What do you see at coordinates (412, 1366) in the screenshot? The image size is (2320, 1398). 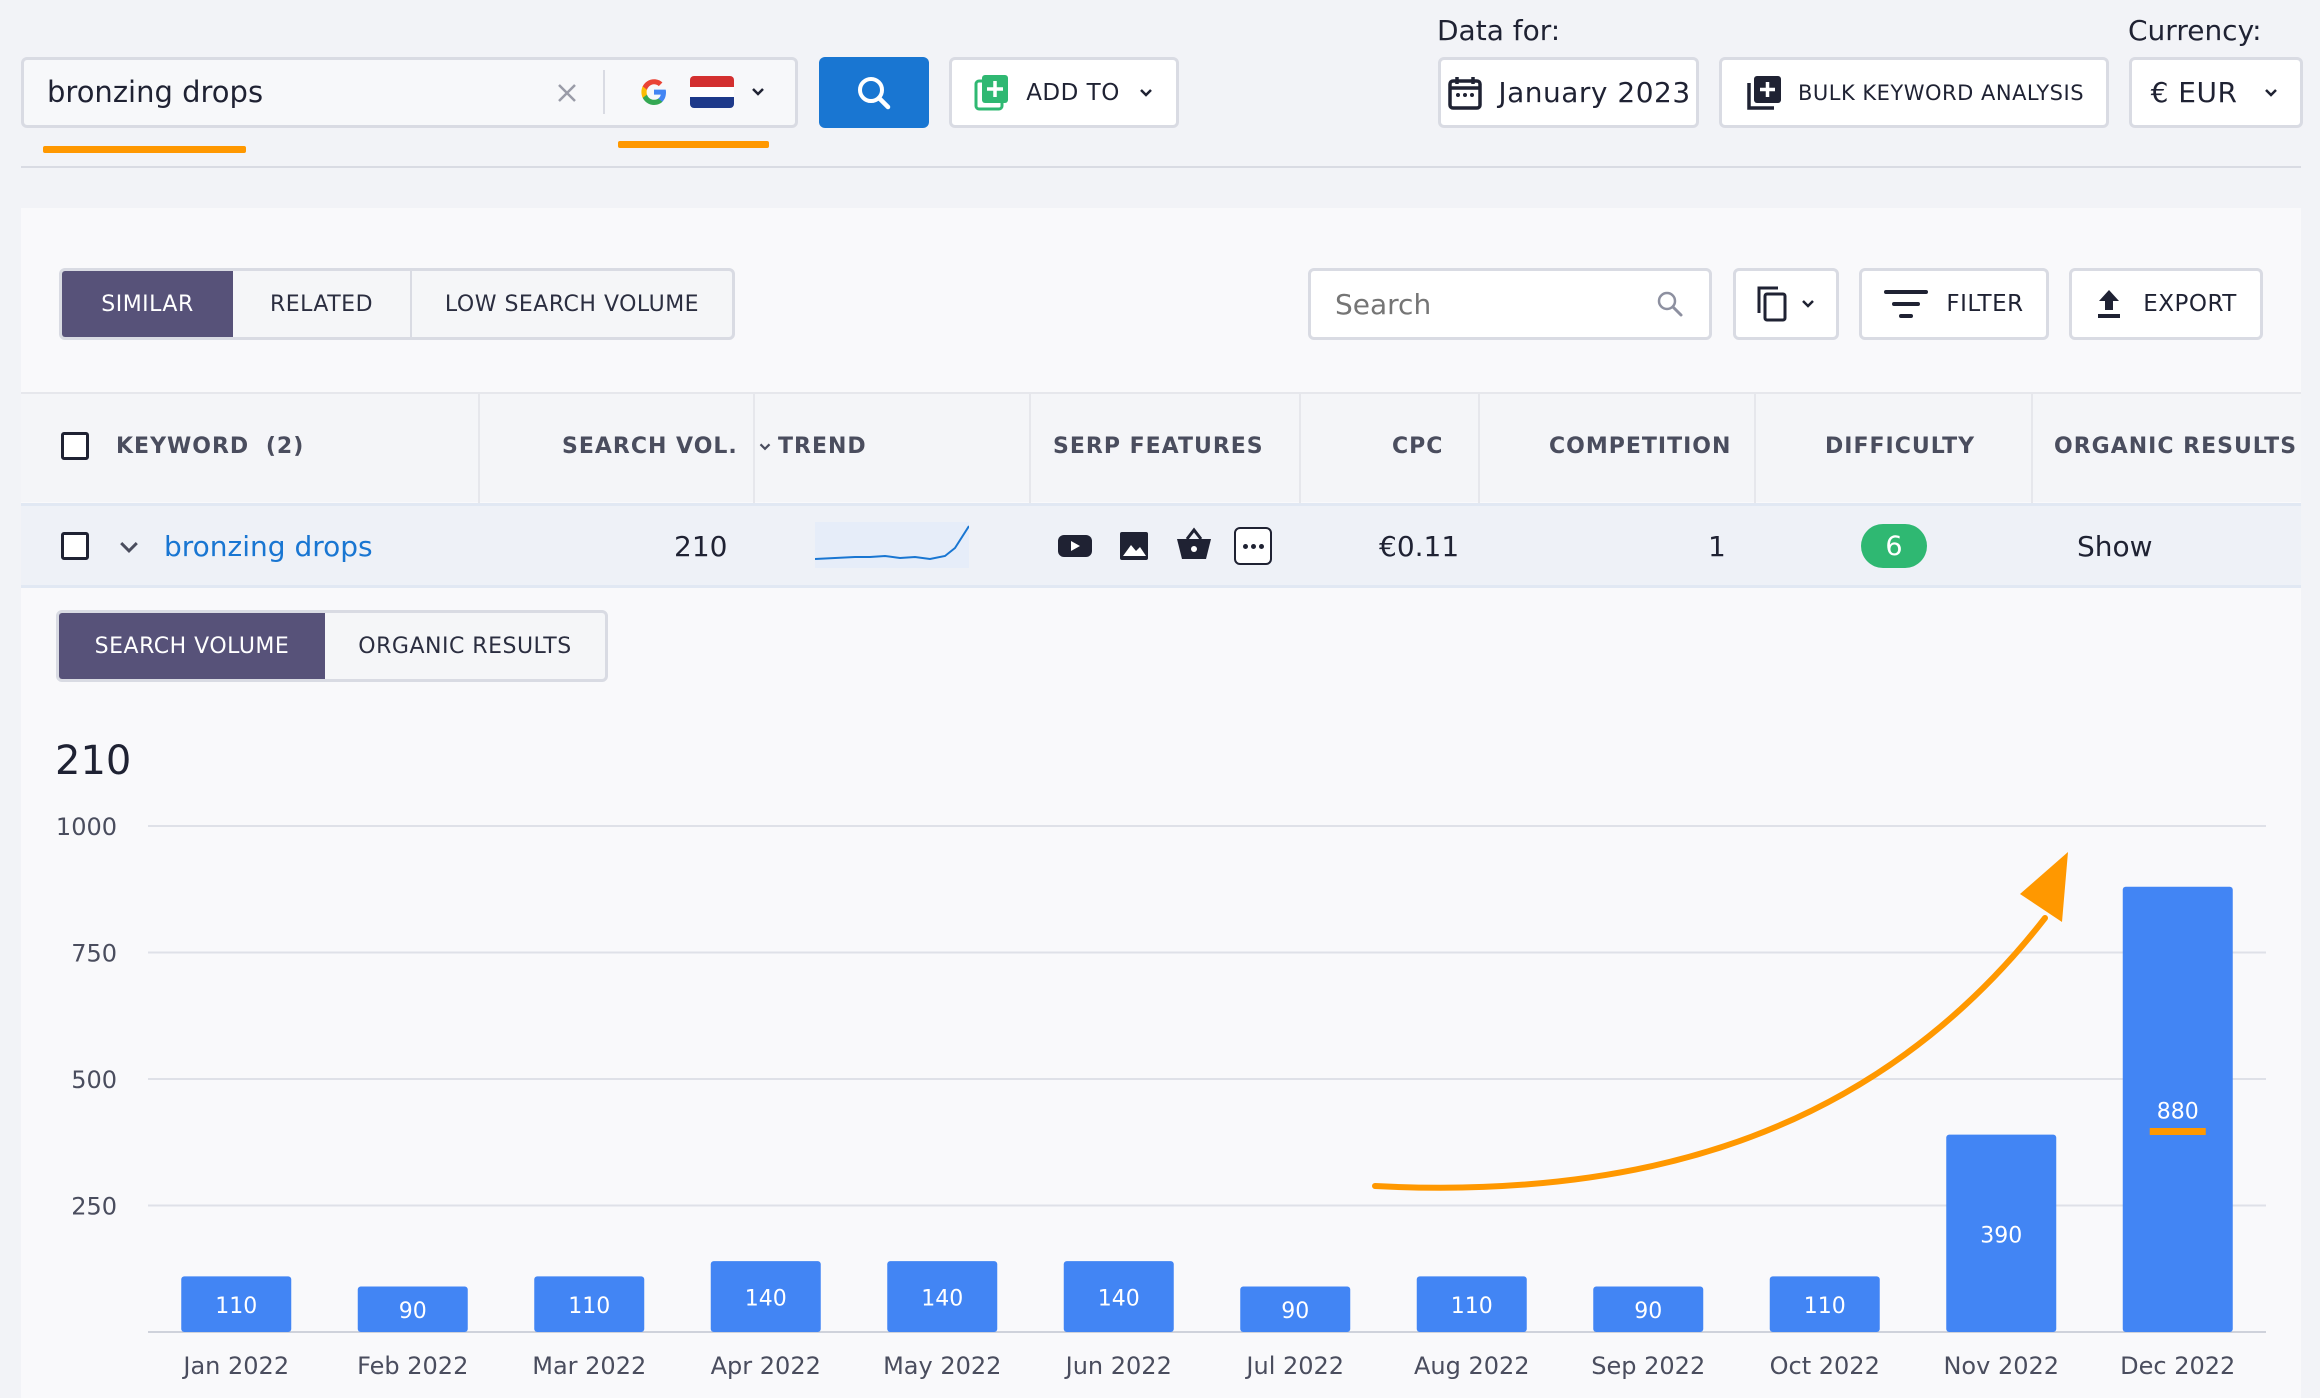 I see `x-tick-label: Feb 2022` at bounding box center [412, 1366].